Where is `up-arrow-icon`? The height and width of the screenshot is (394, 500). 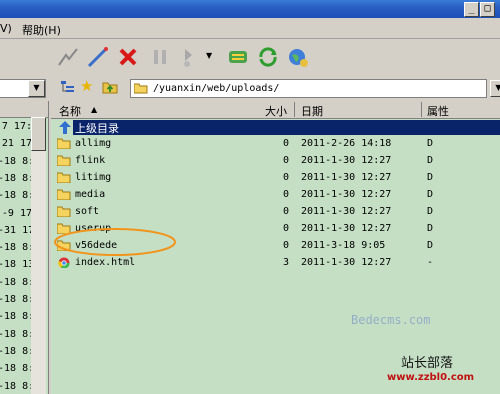
up-arrow-icon is located at coordinates (65, 127).